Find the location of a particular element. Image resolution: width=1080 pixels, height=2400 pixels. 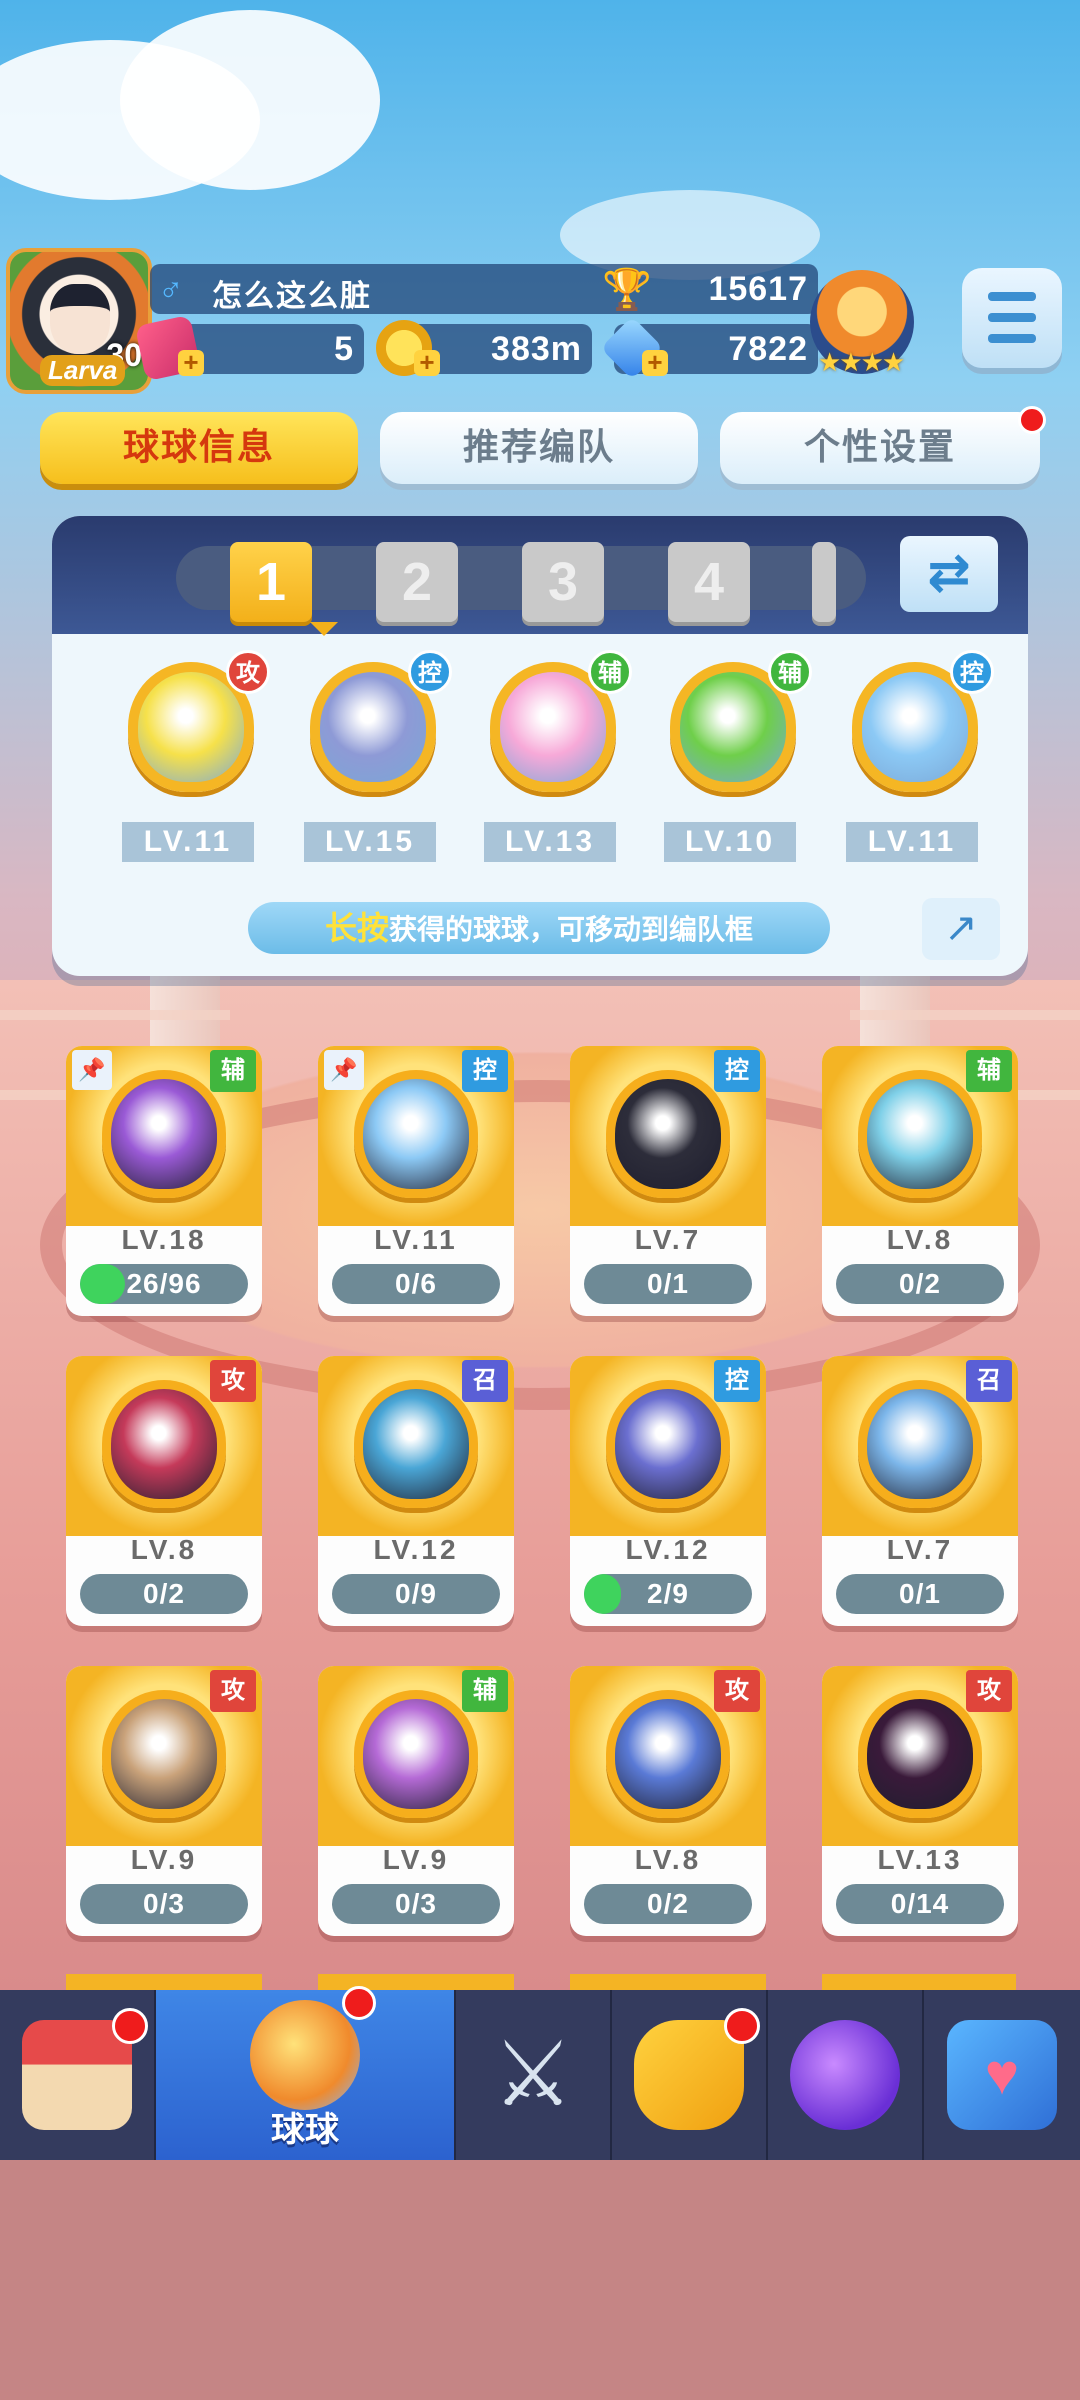

nav-balls: 球球 is located at coordinates (306, 2075).